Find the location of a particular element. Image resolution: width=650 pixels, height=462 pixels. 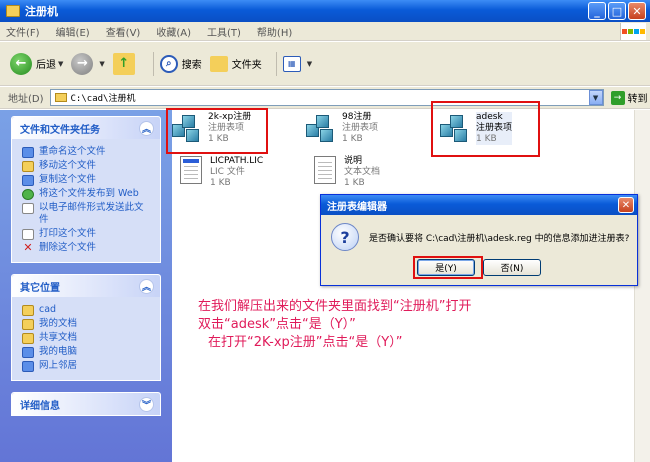

other-places-panel: 其它位置 ︽ cad 我的文档 共享文档 我的电脑 网上邻居 is located at coordinates (86, 327).